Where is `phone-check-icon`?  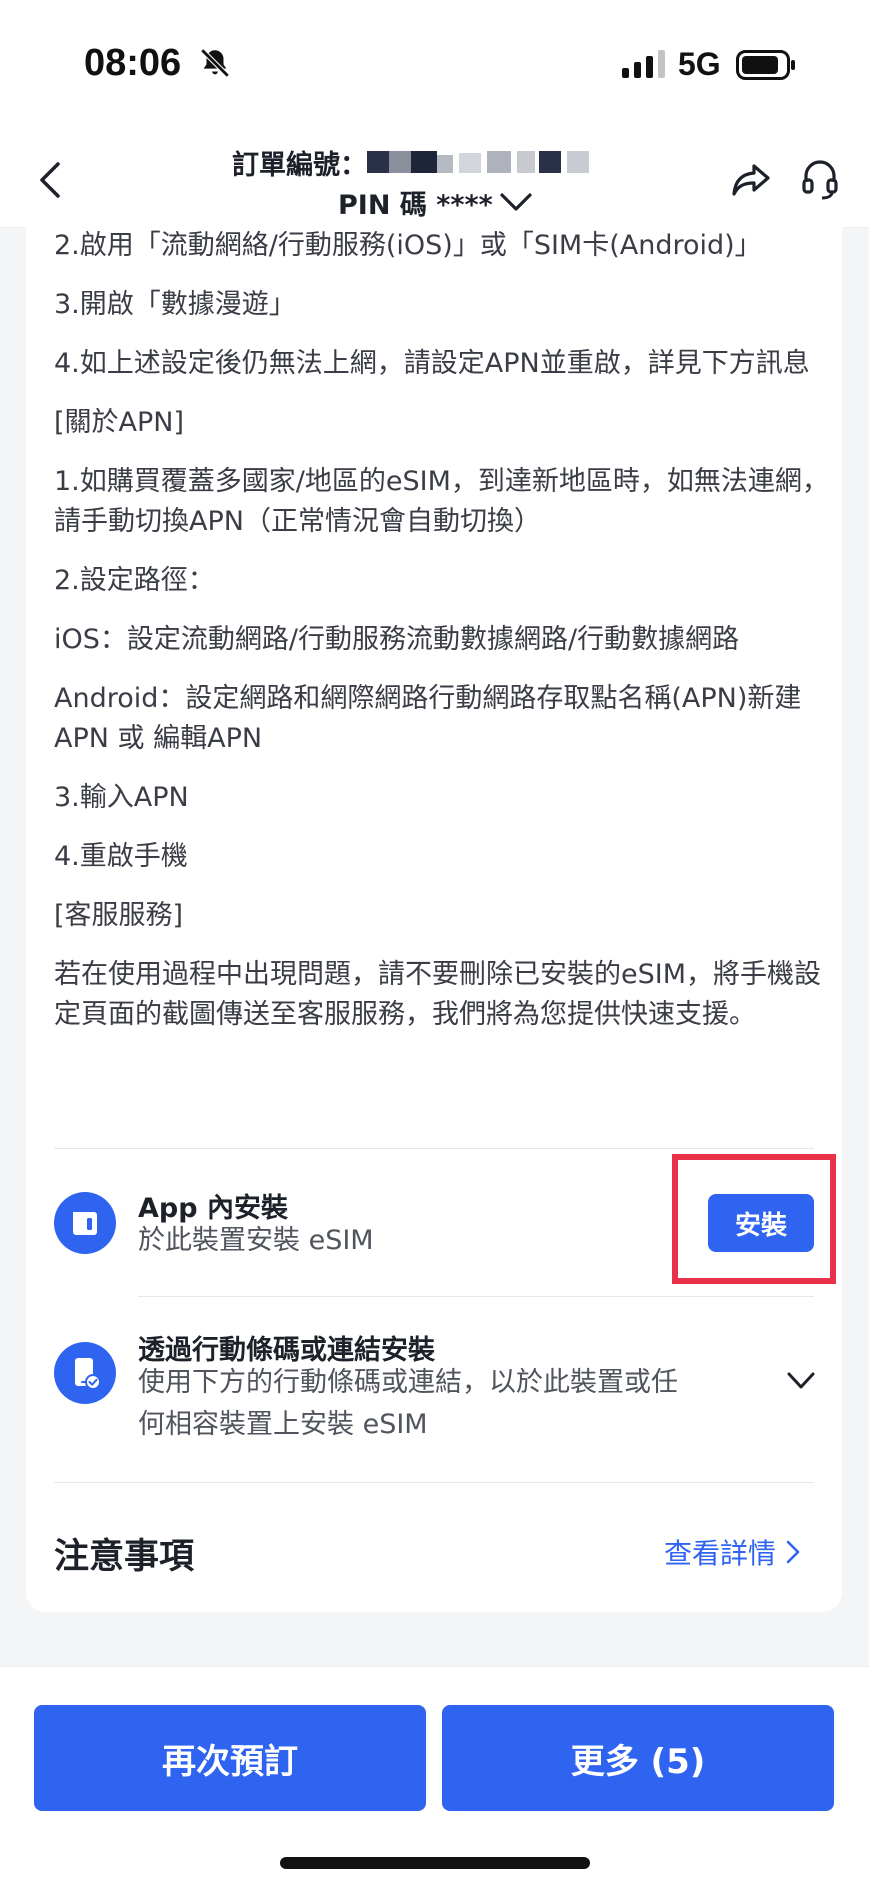
phone-check-icon is located at coordinates (85, 1373).